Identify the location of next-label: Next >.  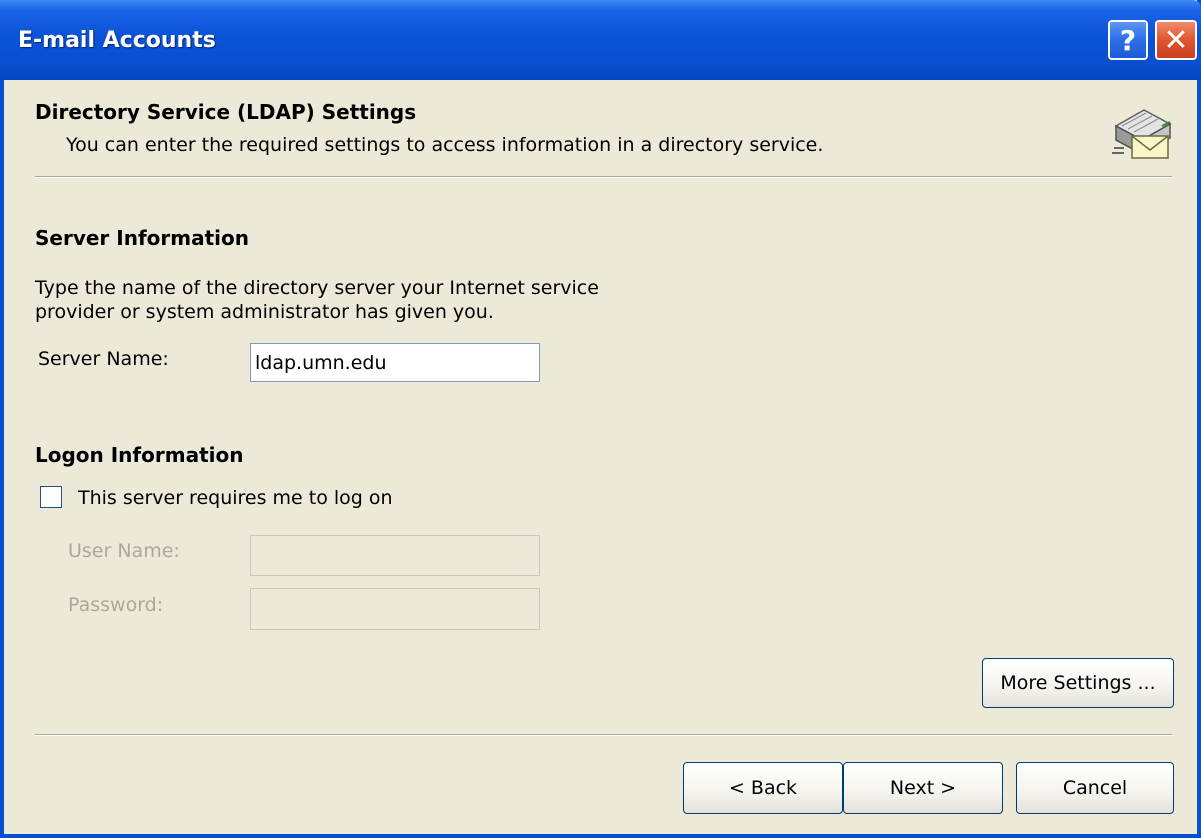
(923, 788).